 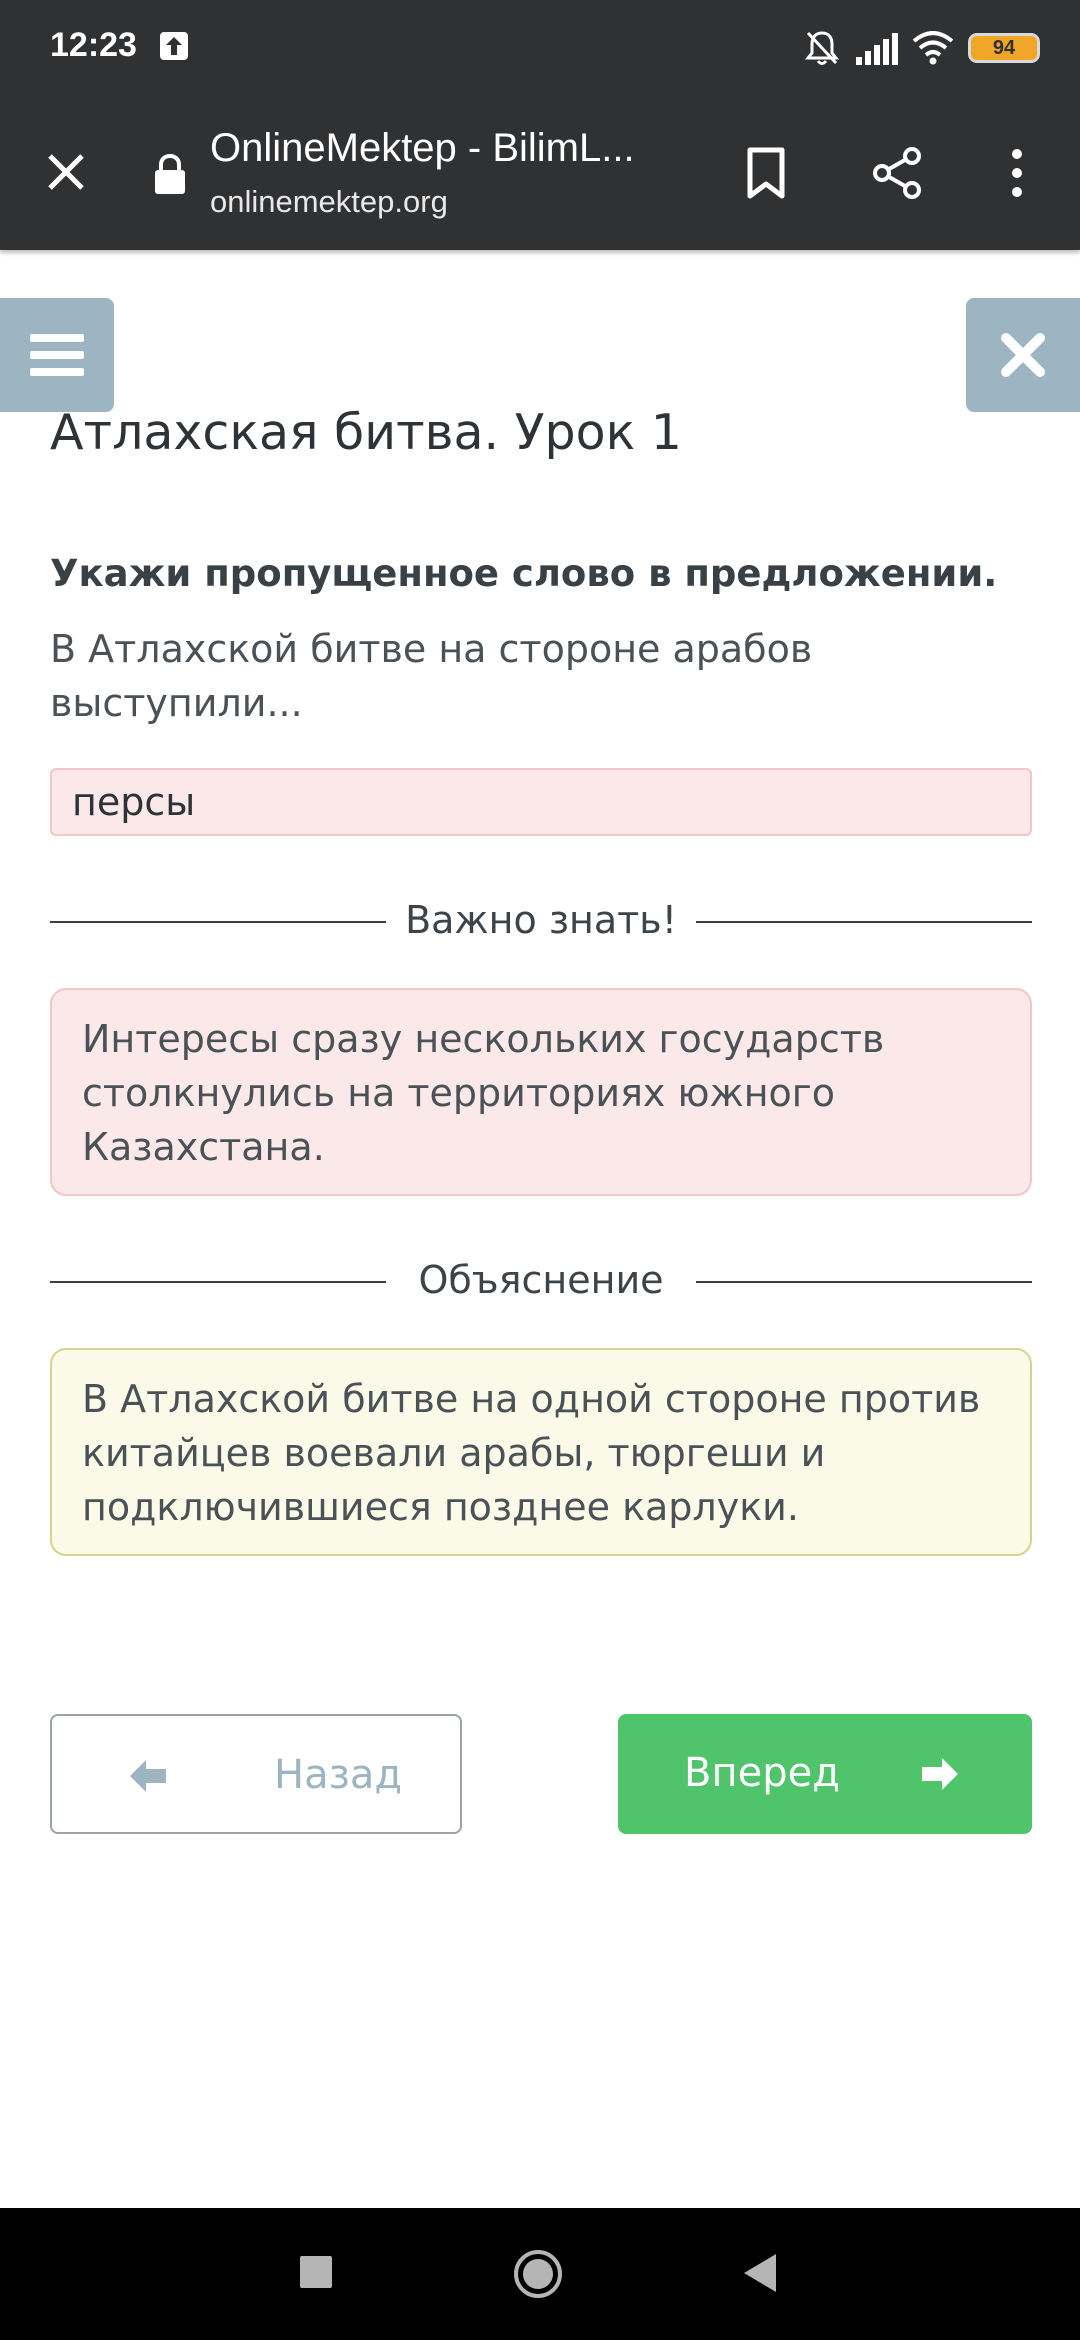 What do you see at coordinates (170, 174) in the screenshot?
I see `lock-icon` at bounding box center [170, 174].